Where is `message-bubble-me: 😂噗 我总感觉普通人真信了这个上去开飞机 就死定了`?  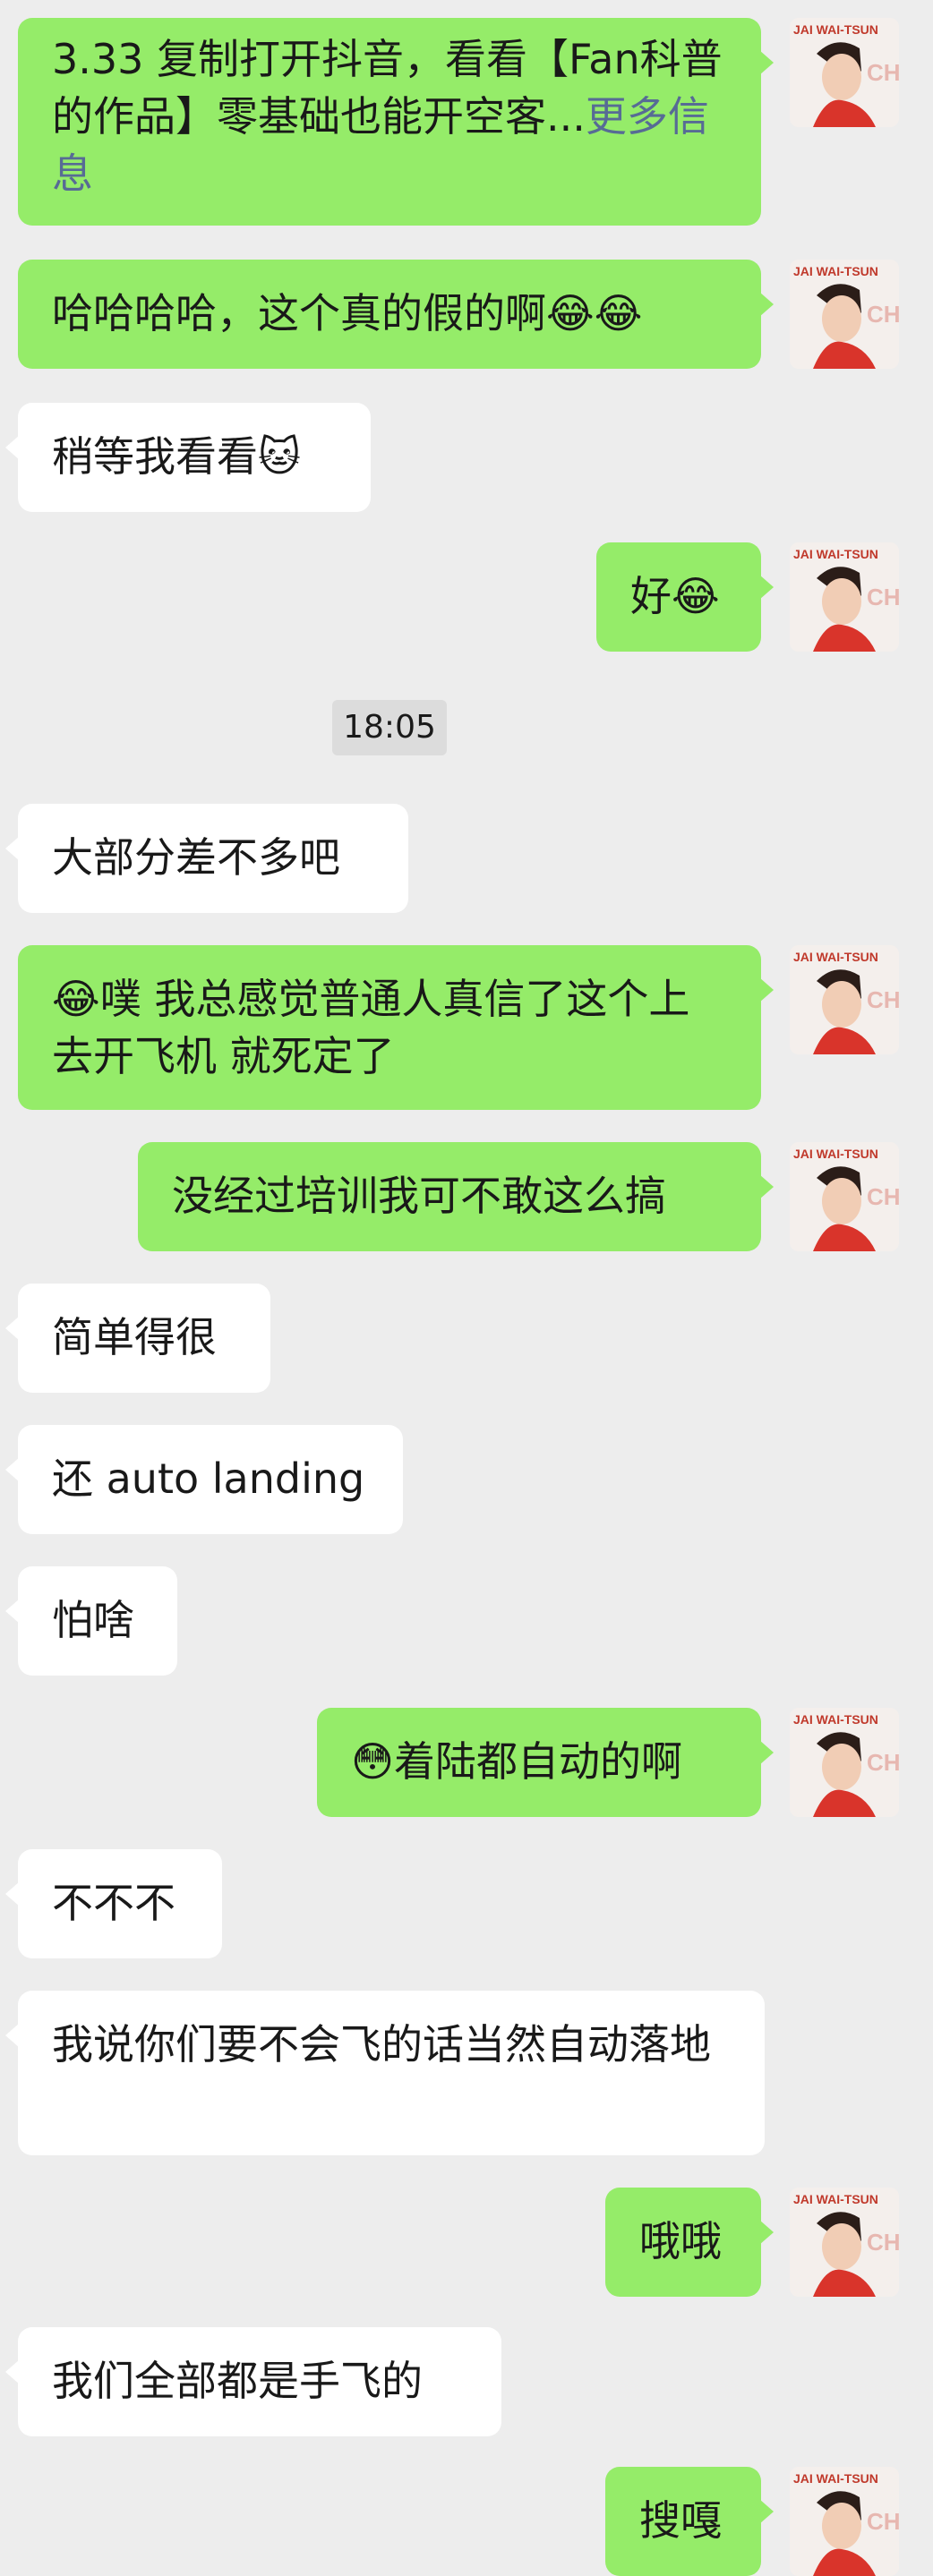 message-bubble-me: 😂噗 我总感觉普通人真信了这个上去开飞机 就死定了 is located at coordinates (396, 1027).